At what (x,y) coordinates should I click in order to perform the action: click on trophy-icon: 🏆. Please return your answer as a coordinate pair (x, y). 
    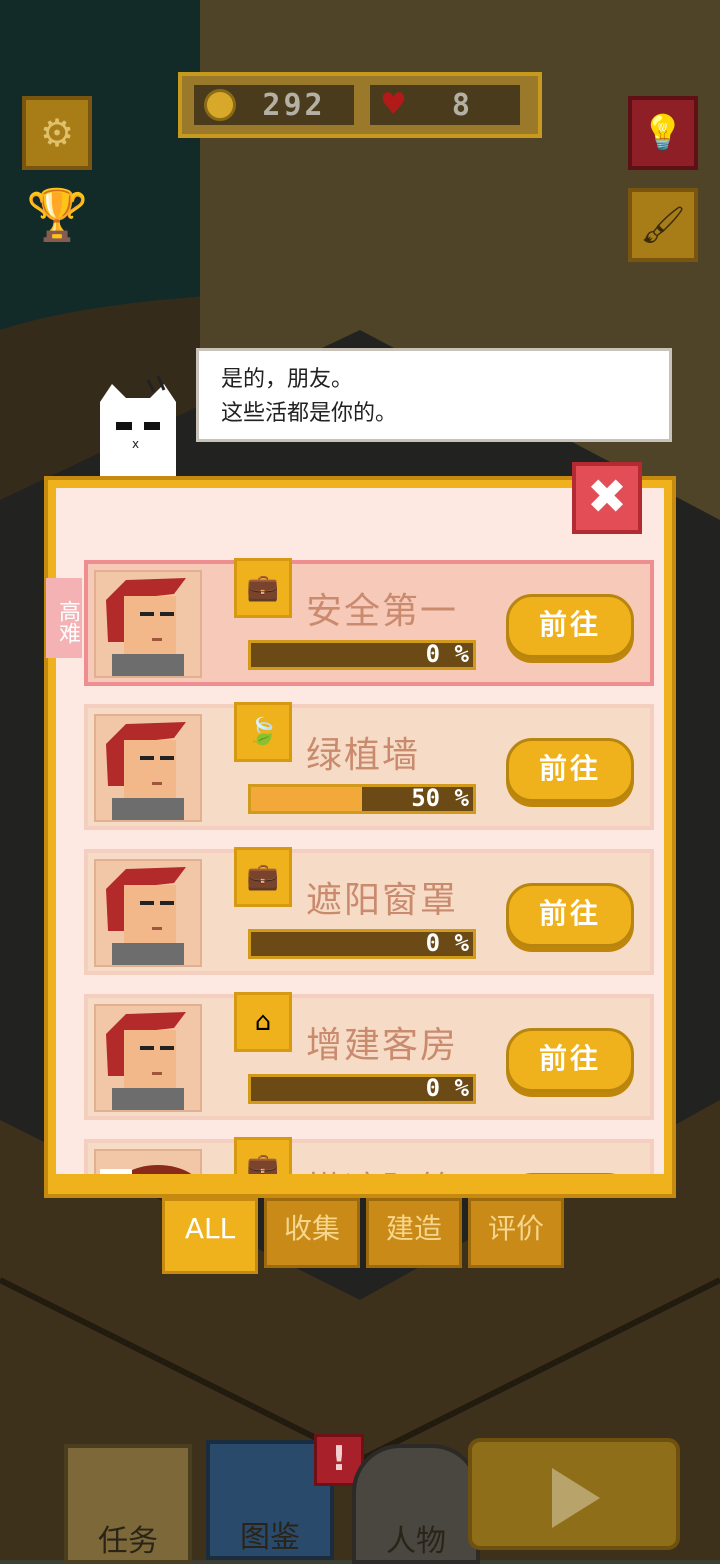
    Looking at the image, I should click on (57, 215).